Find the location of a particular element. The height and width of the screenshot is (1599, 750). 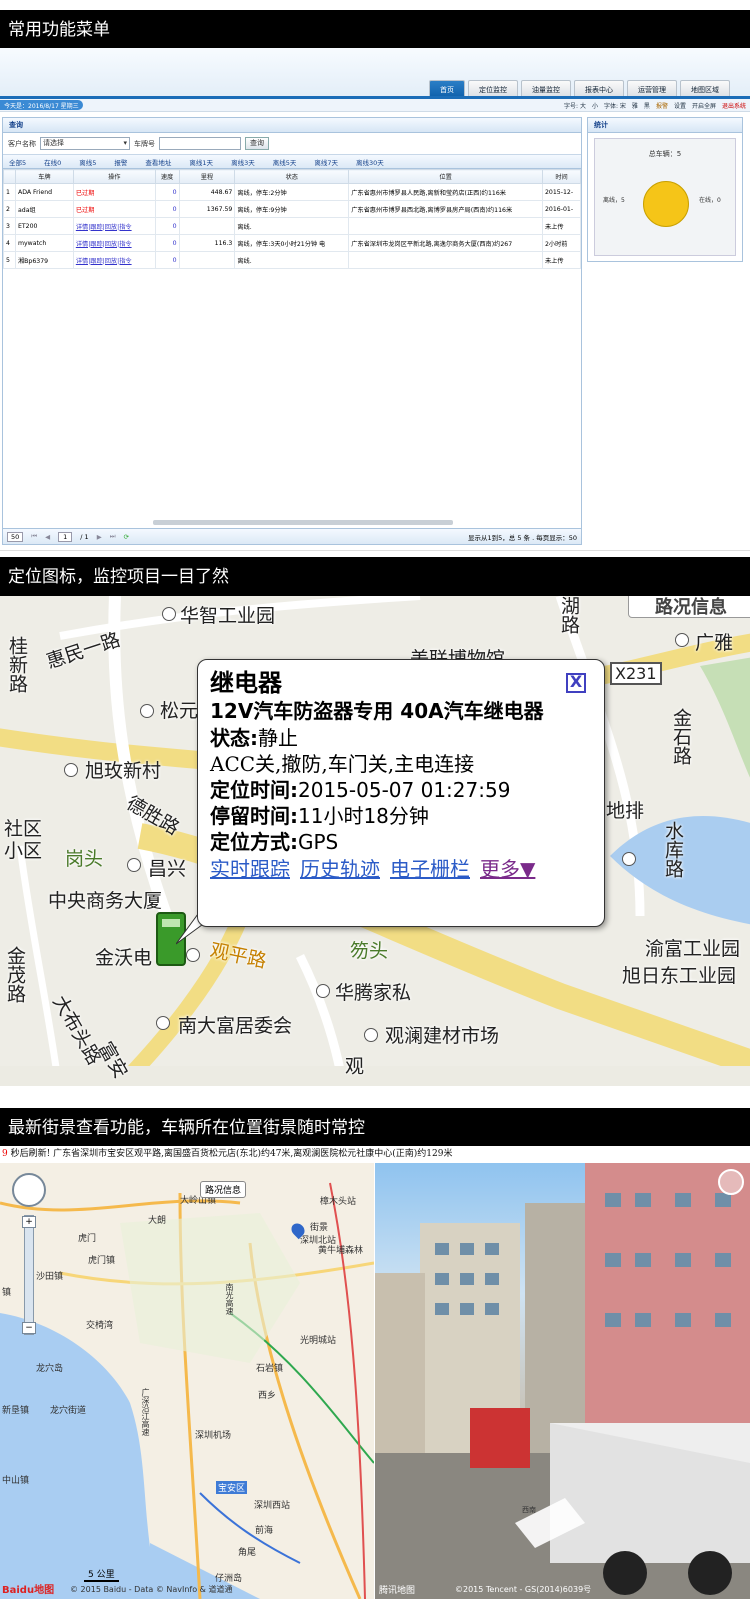

fullscreen-button: 开启全屏 is located at coordinates (704, 105).